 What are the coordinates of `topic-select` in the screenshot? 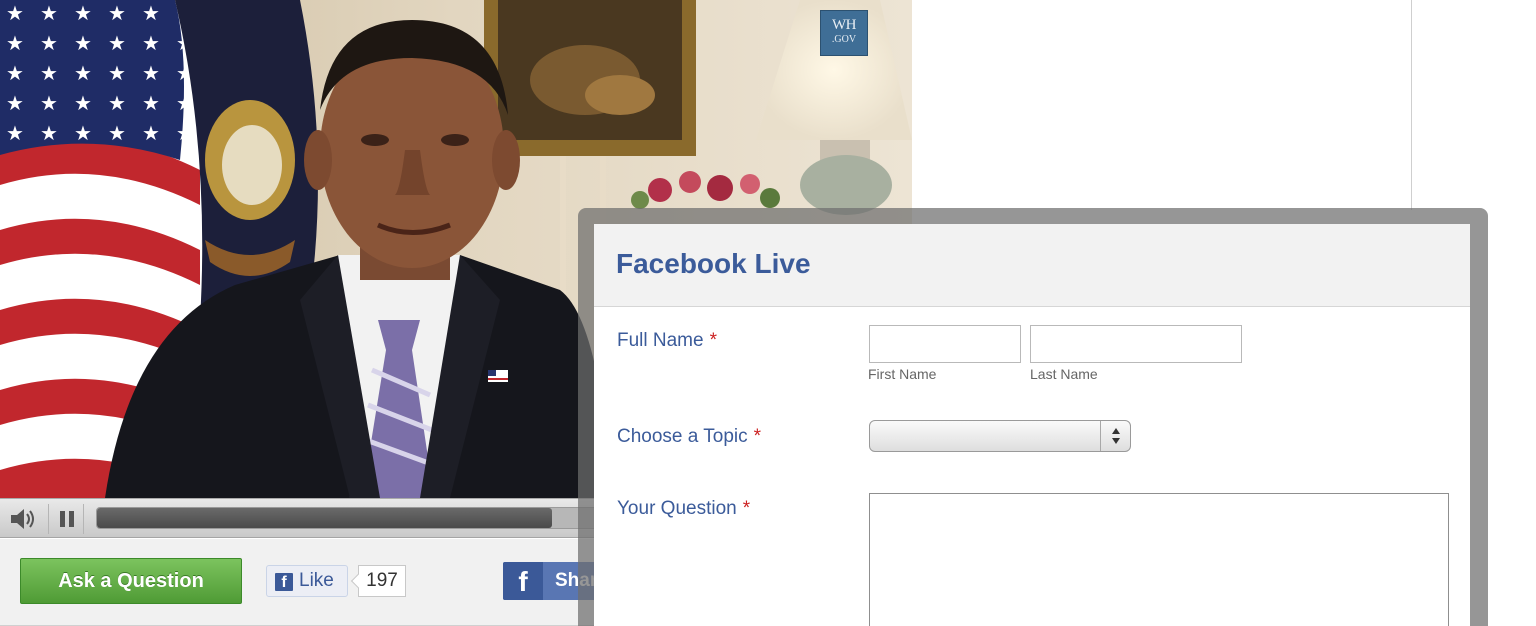 It's located at (1000, 436).